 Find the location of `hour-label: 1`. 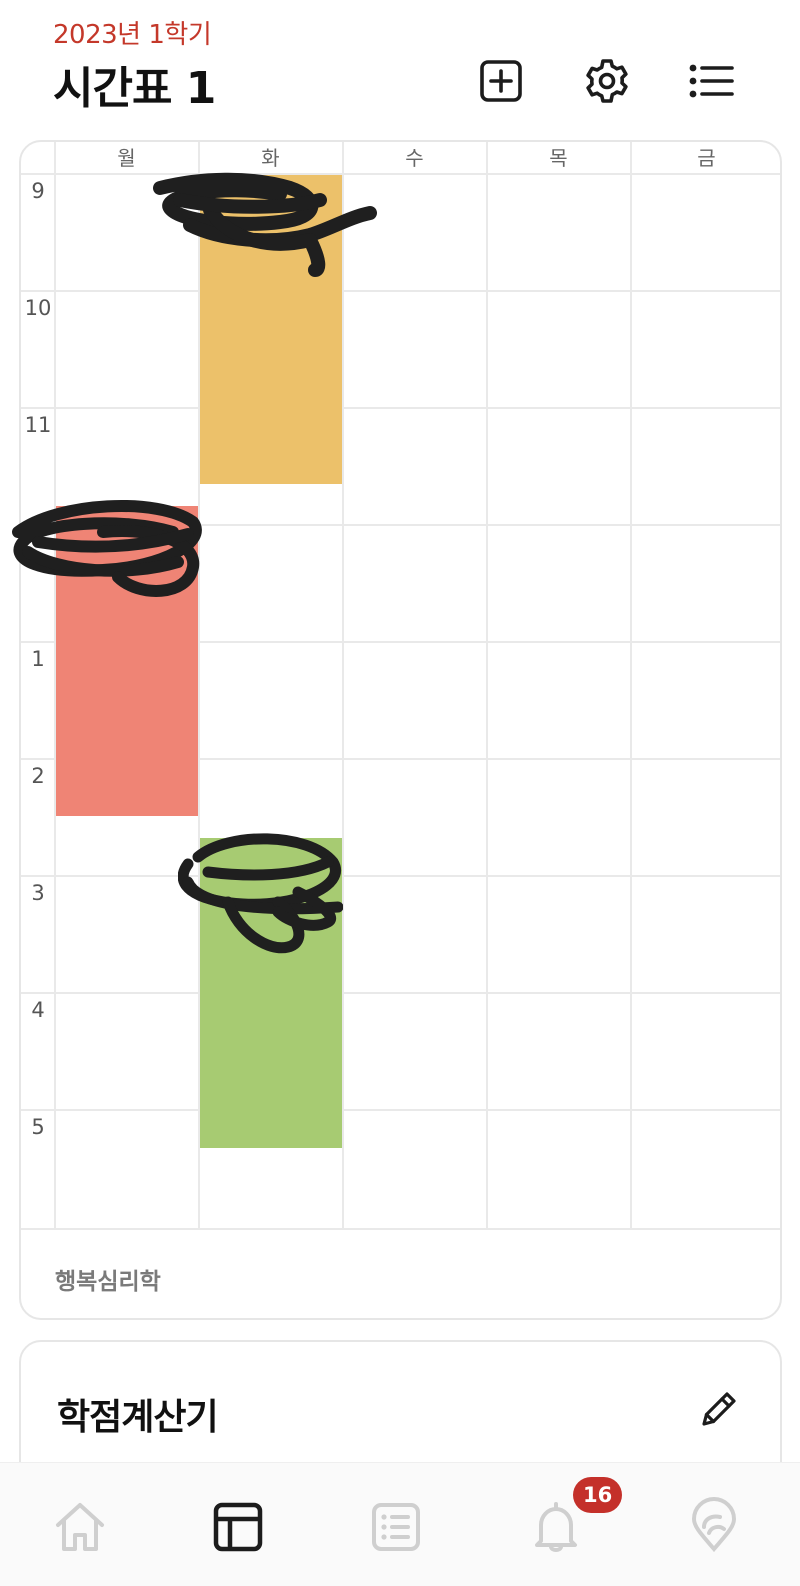

hour-label: 1 is located at coordinates (38, 659).